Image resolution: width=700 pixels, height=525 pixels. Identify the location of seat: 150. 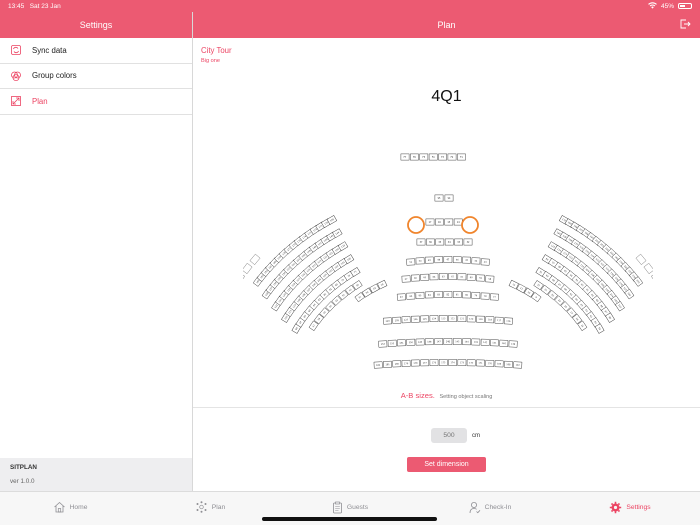
(411, 342).